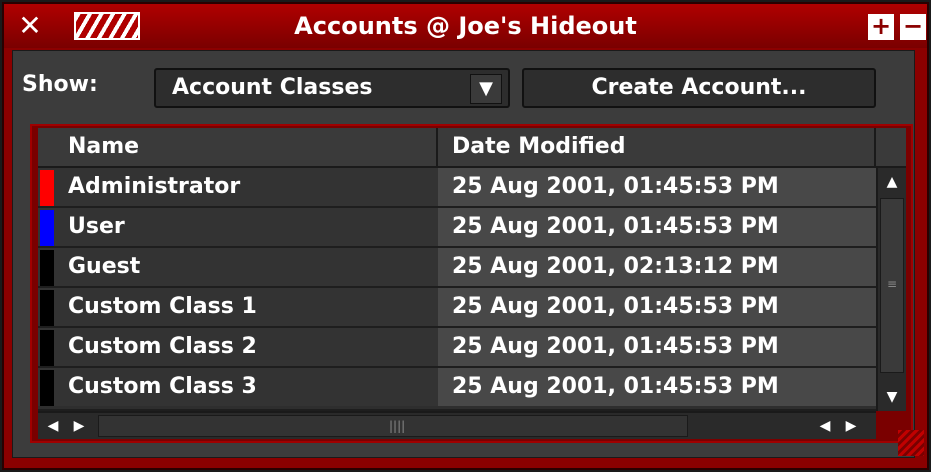 Image resolution: width=931 pixels, height=472 pixels. I want to click on scroll-down-icon: ▼, so click(892, 397).